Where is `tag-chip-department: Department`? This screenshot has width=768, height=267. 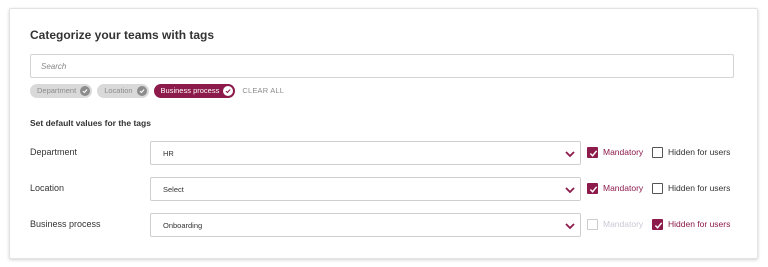
tag-chip-department: Department is located at coordinates (61, 90).